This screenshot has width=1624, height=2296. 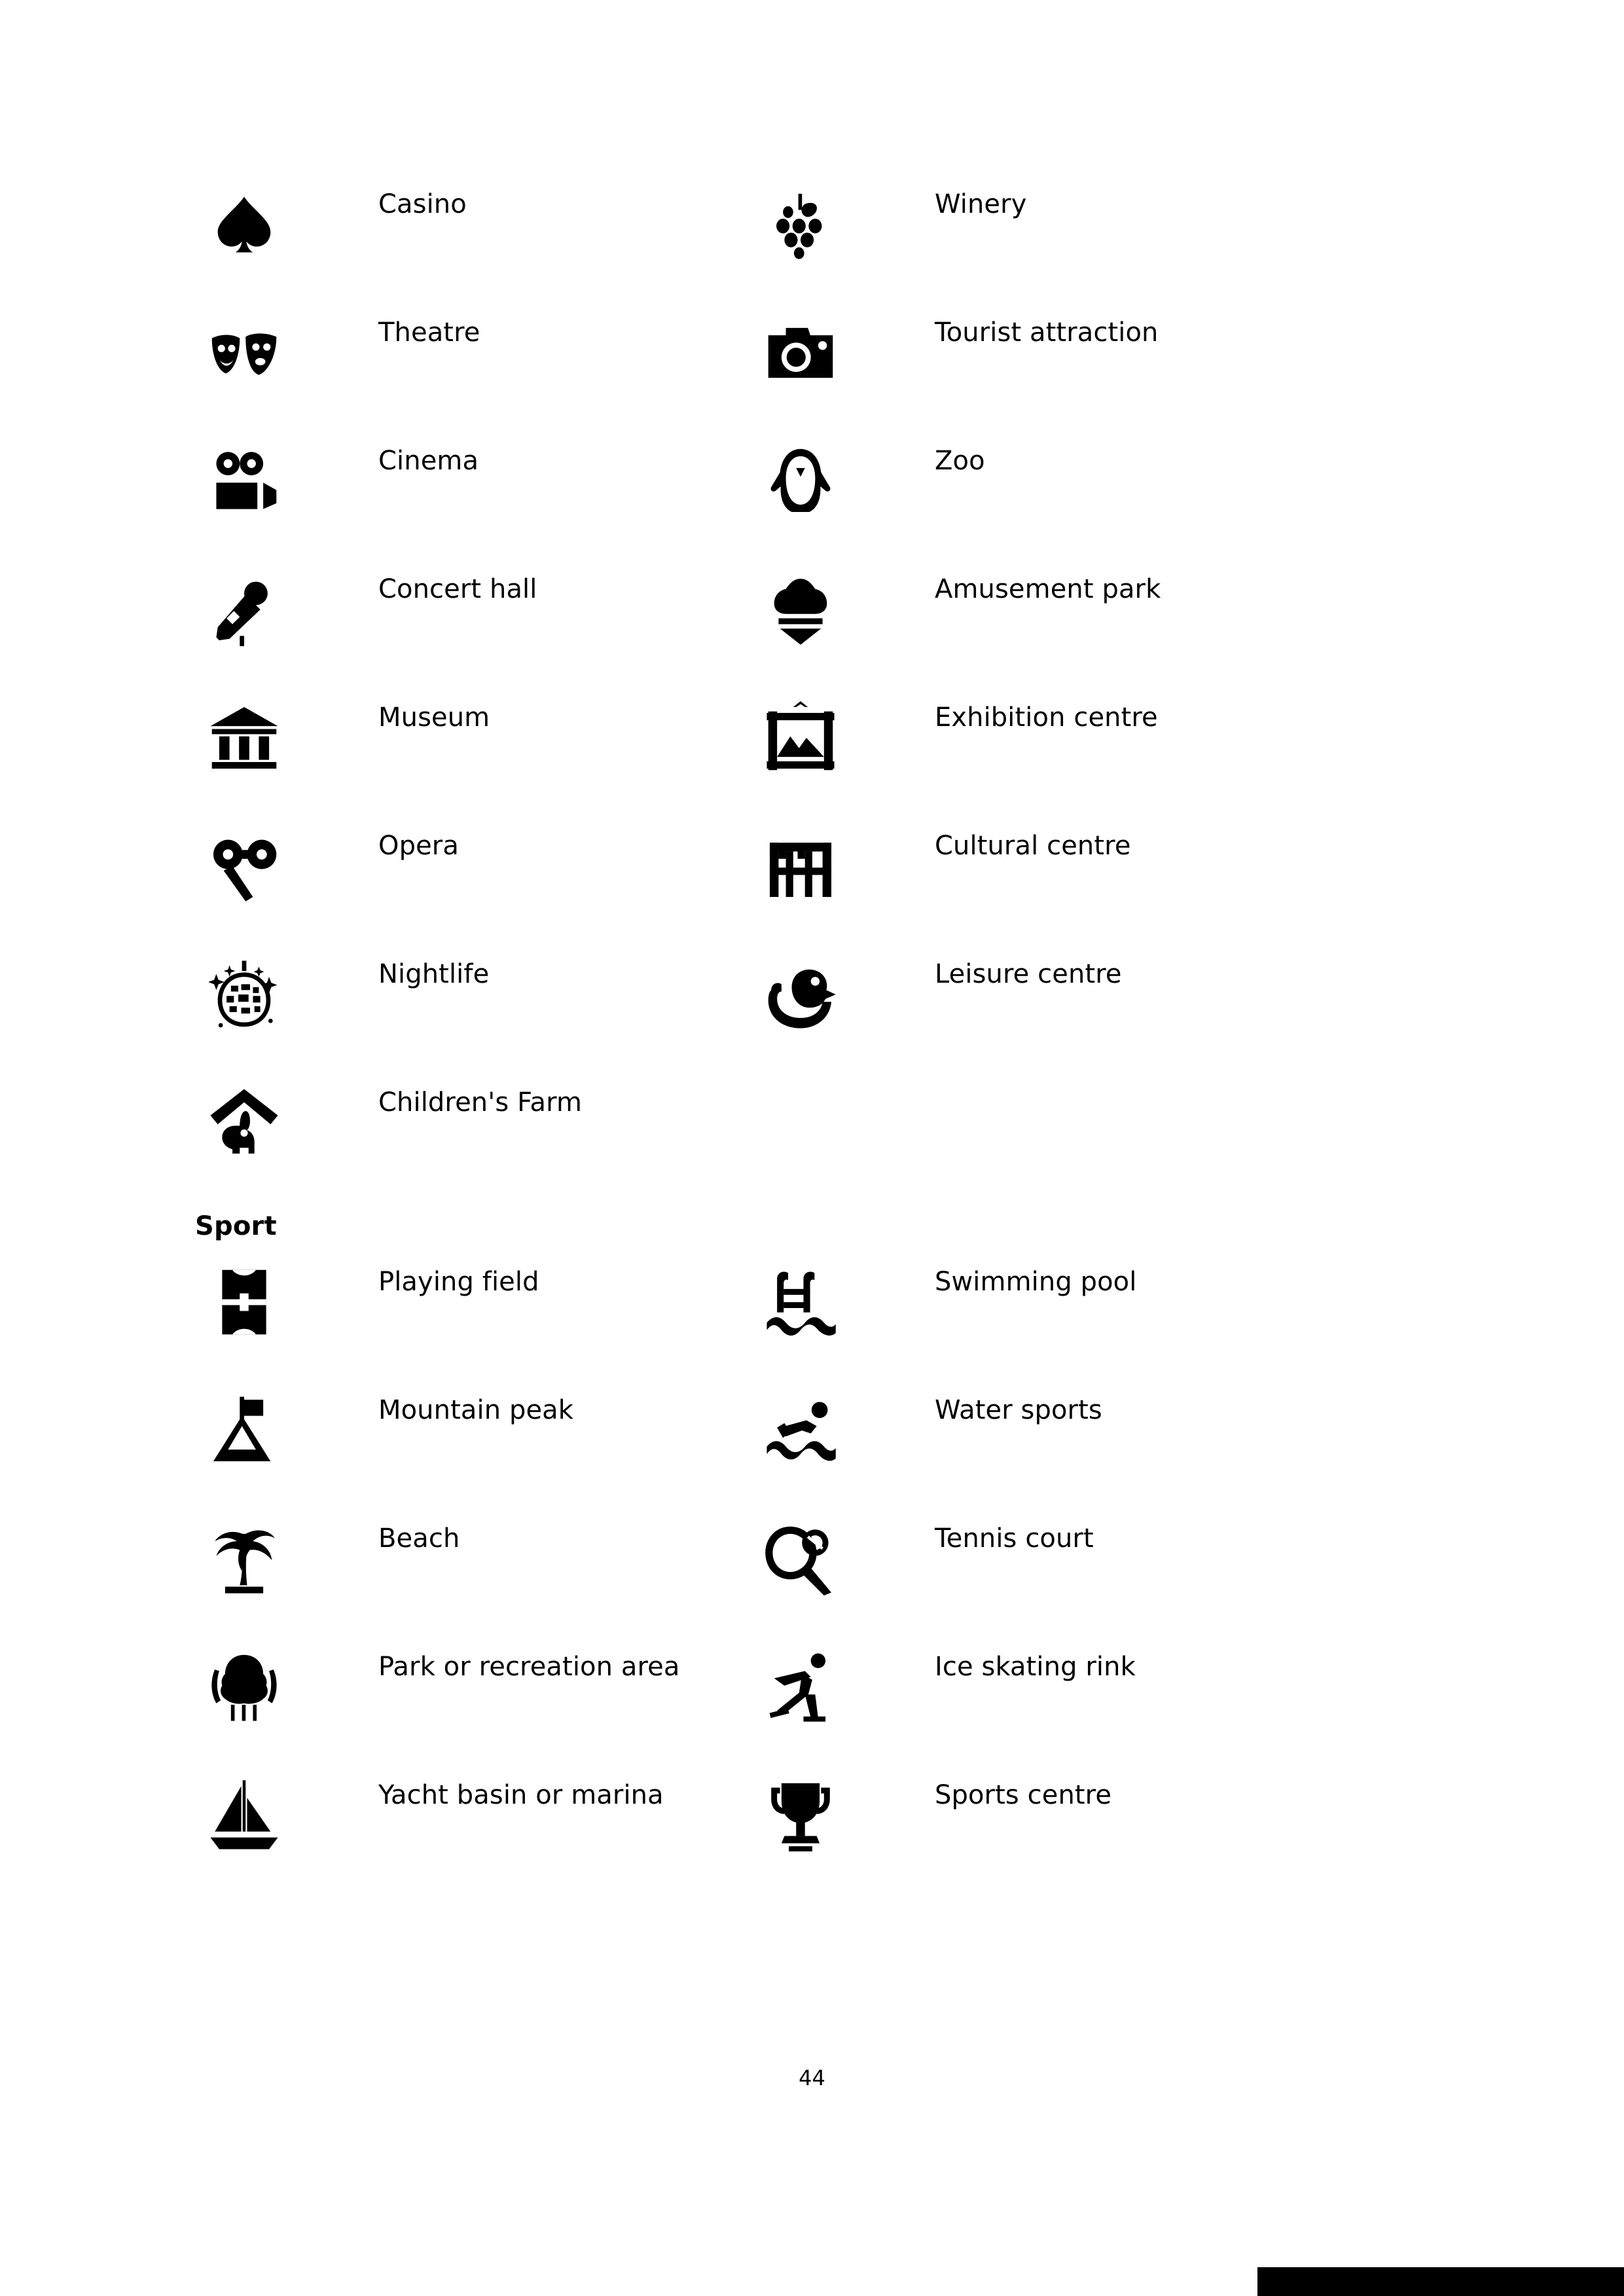 I want to click on legend-item: Casino, so click(x=473, y=224).